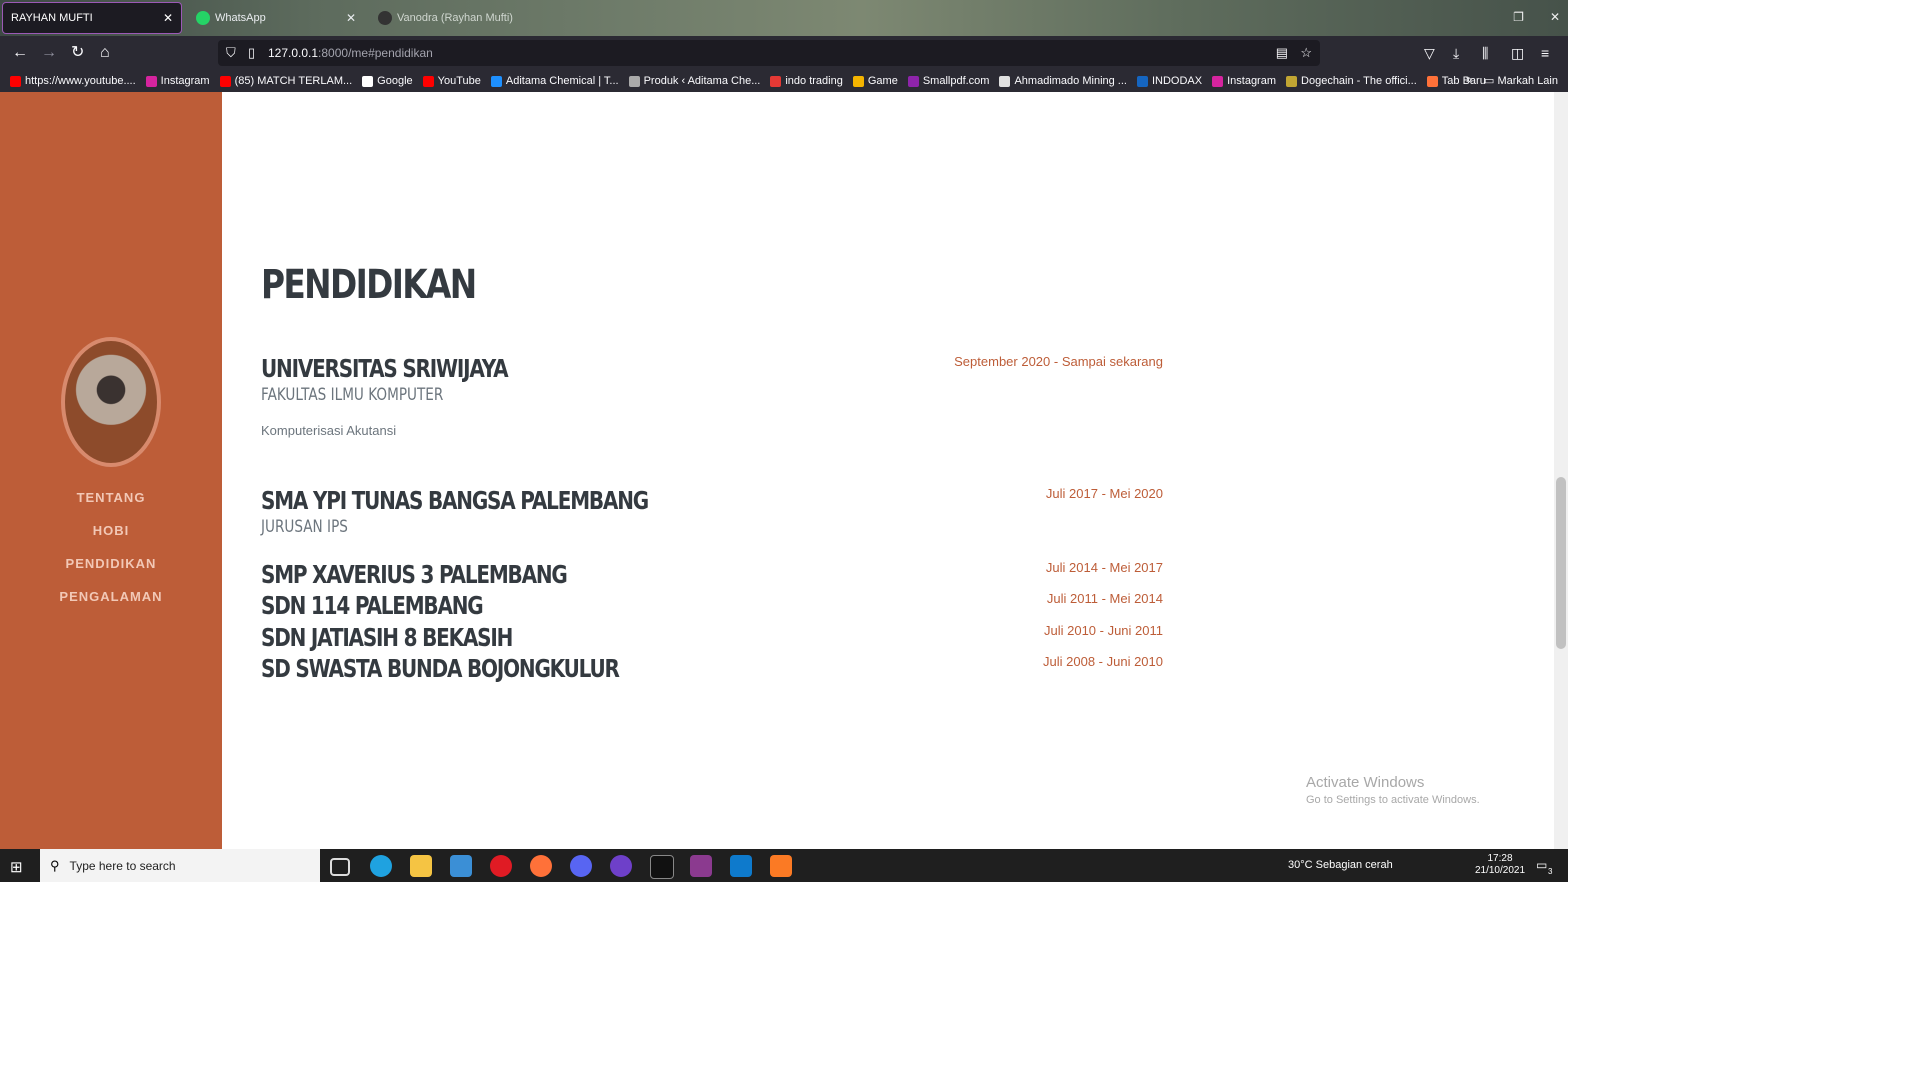 The image size is (1920, 1080). What do you see at coordinates (1306, 53) in the screenshot?
I see `bookmark-star-icon: ☆` at bounding box center [1306, 53].